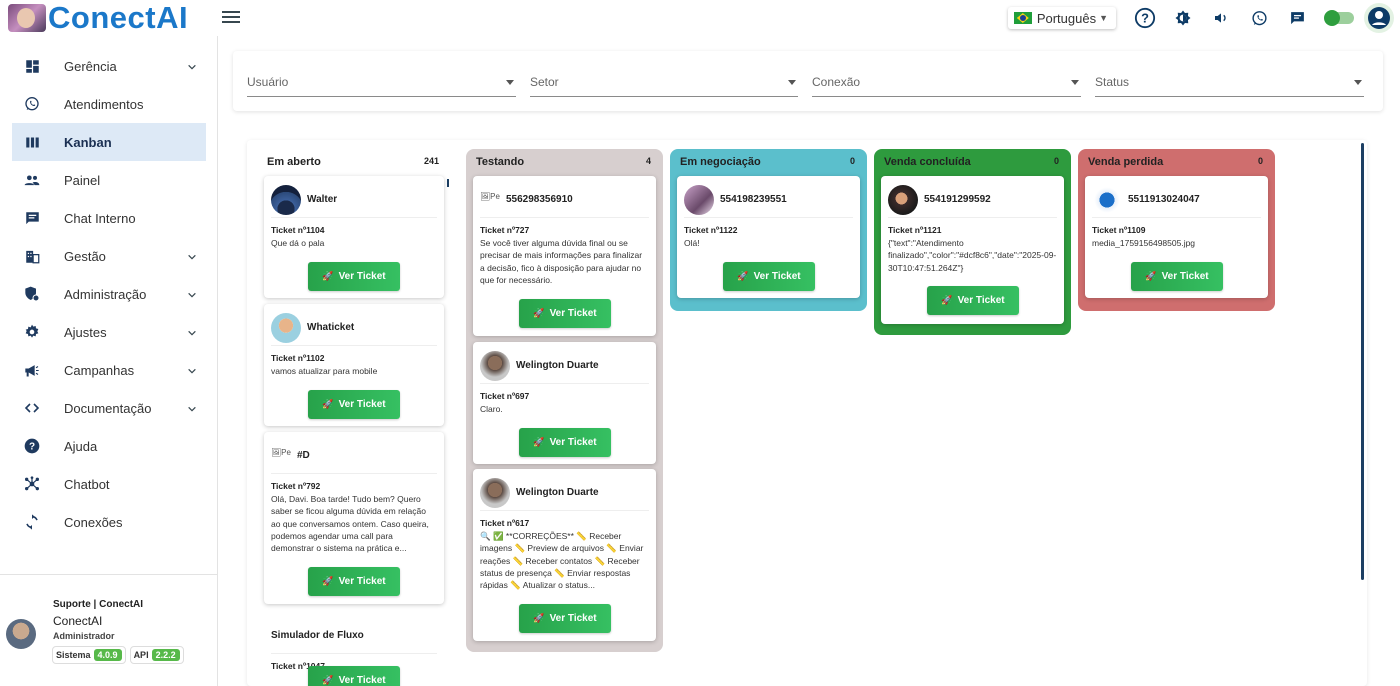  Describe the element at coordinates (108, 180) in the screenshot. I see `sidebar-item-painel: Painel` at that location.